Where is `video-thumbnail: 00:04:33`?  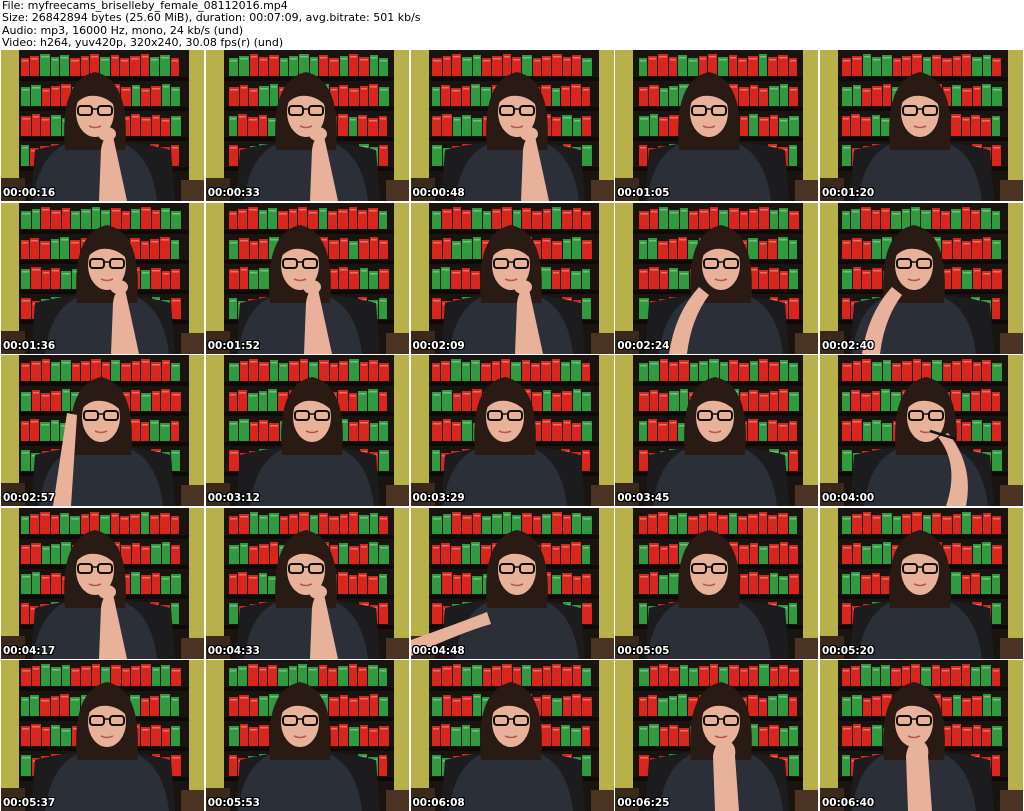 video-thumbnail: 00:04:33 is located at coordinates (307, 583).